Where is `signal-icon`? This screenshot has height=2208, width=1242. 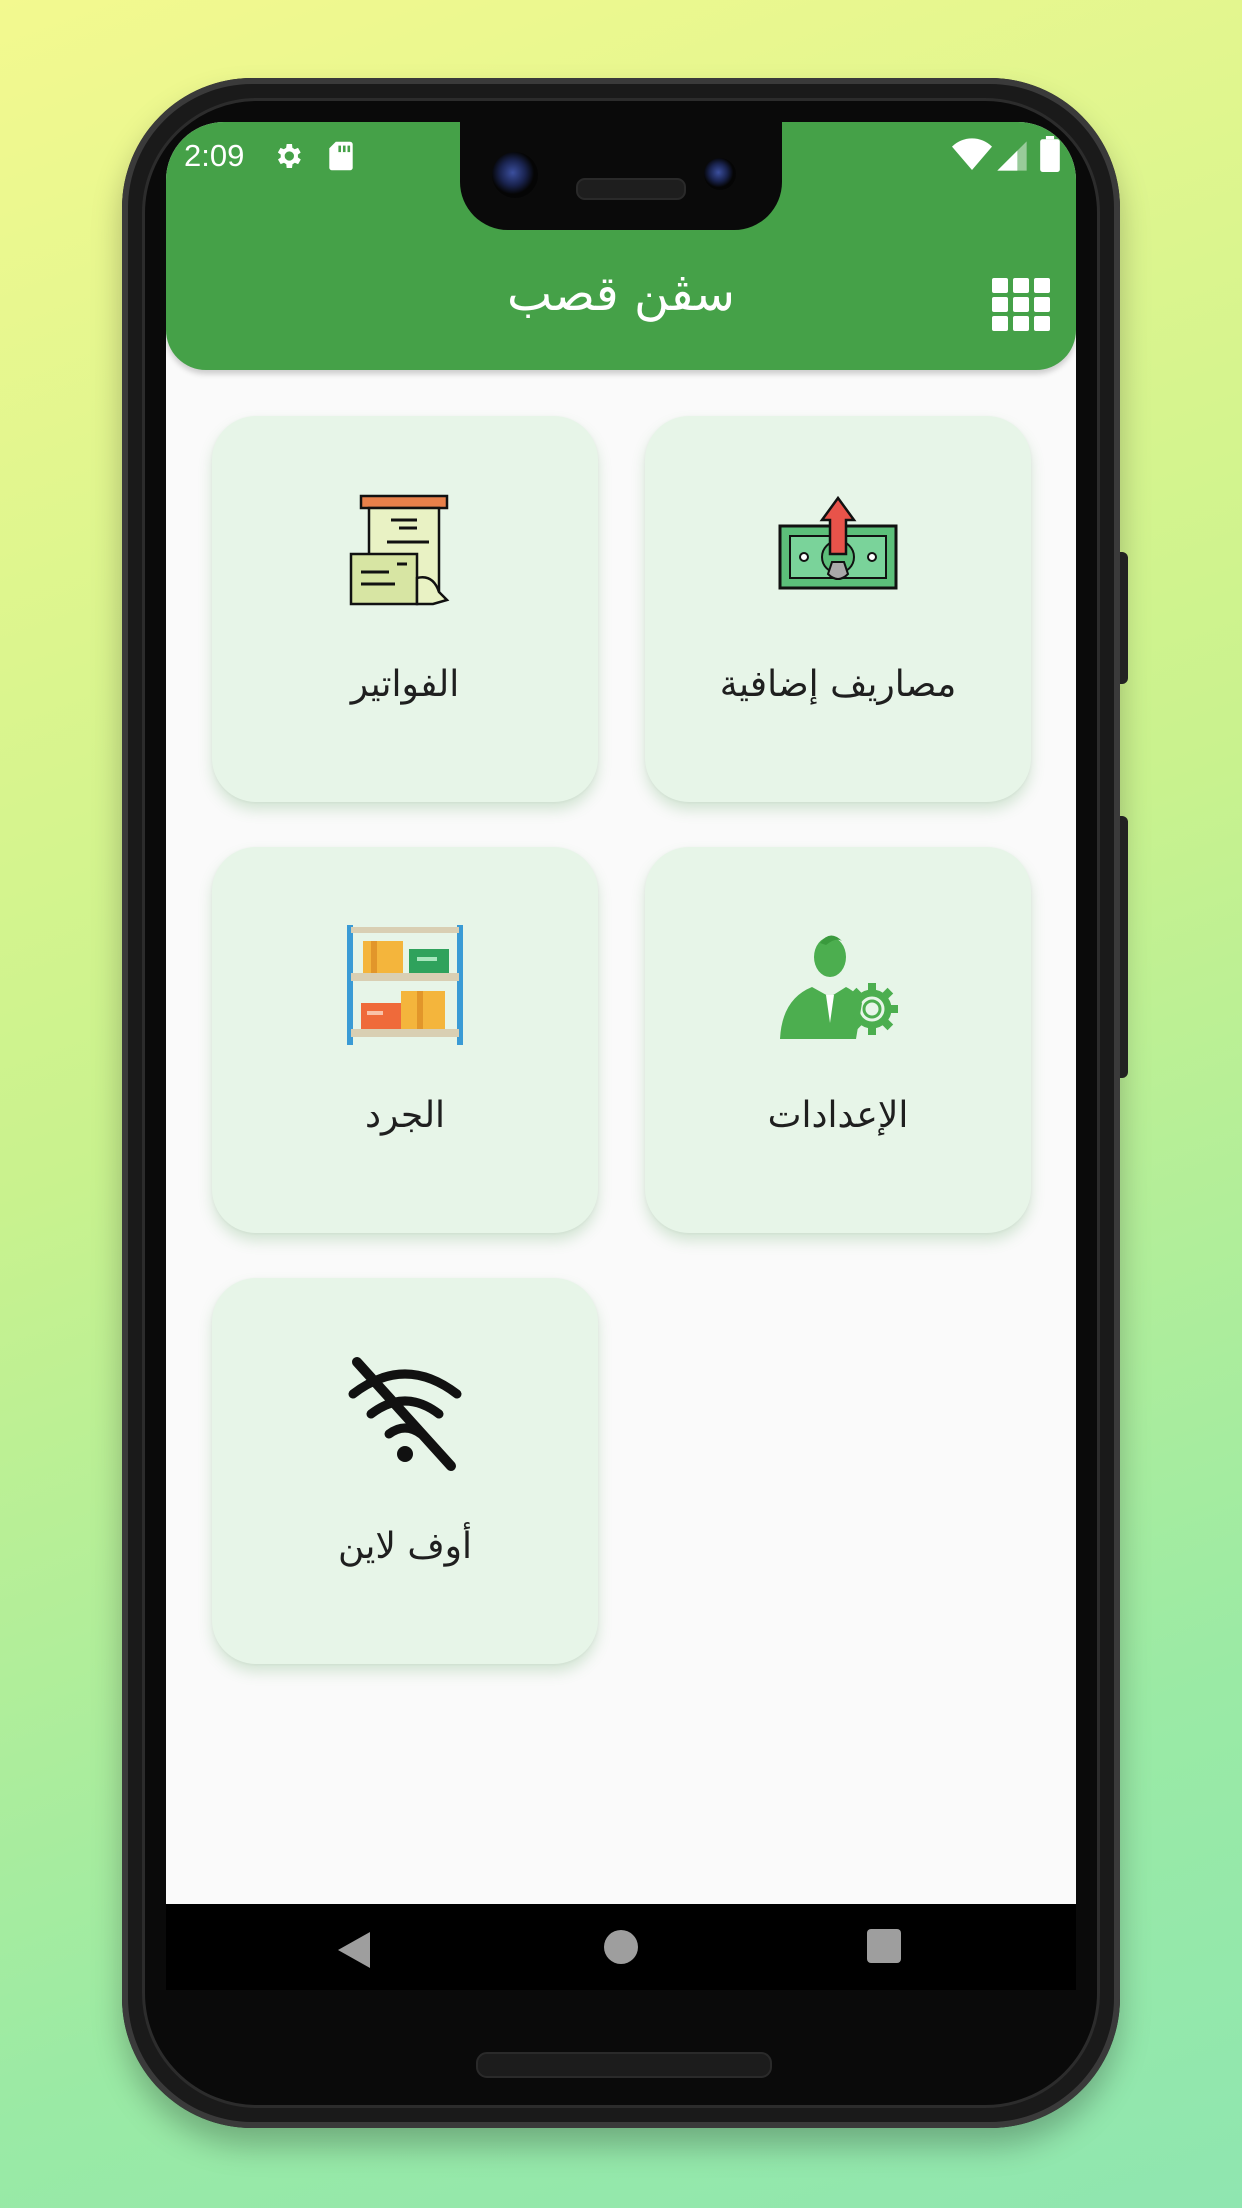 signal-icon is located at coordinates (1012, 156).